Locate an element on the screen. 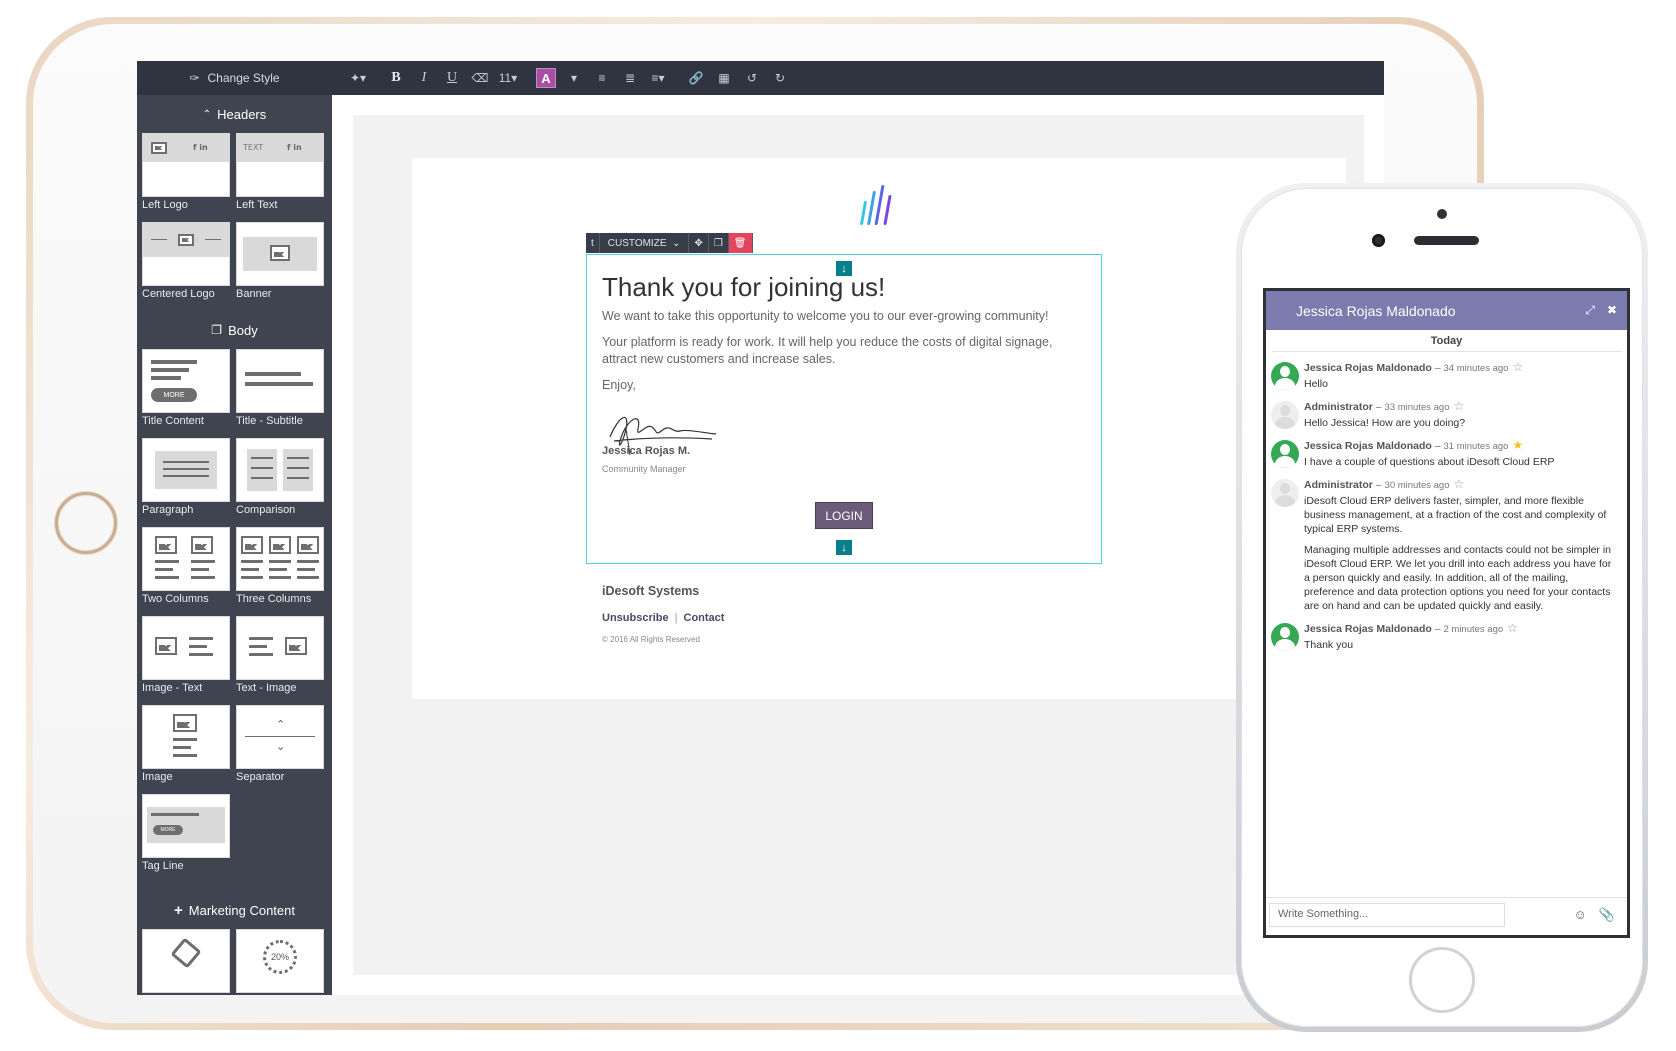 This screenshot has height=1051, width=1676. chat-compose-bar: Write Something... ☺ 📎 is located at coordinates (1446, 916).